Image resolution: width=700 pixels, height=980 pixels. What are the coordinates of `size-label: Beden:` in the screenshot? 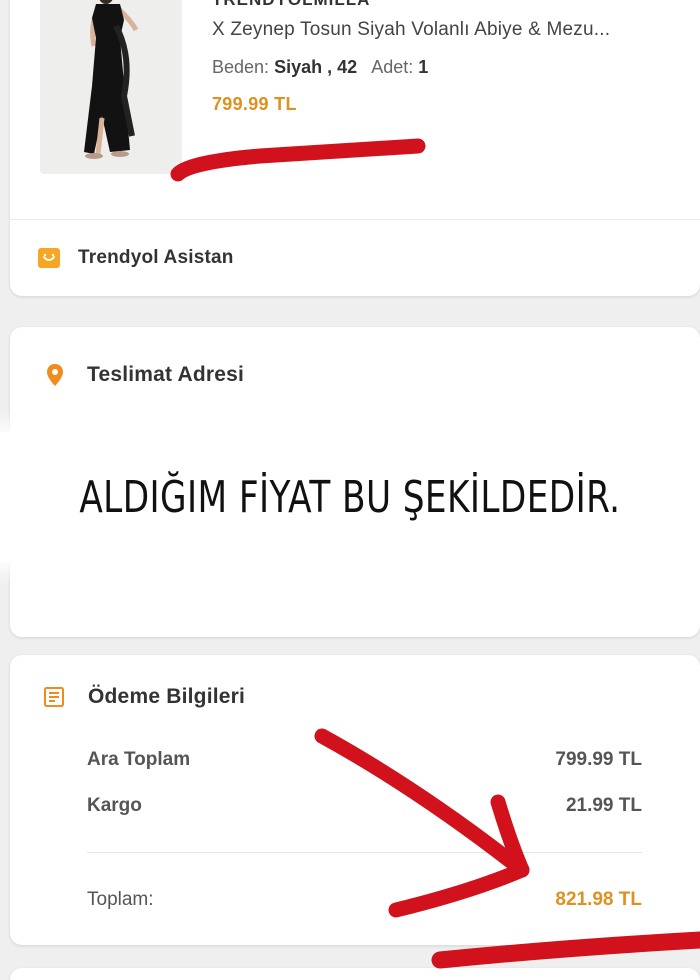 It's located at (241, 67).